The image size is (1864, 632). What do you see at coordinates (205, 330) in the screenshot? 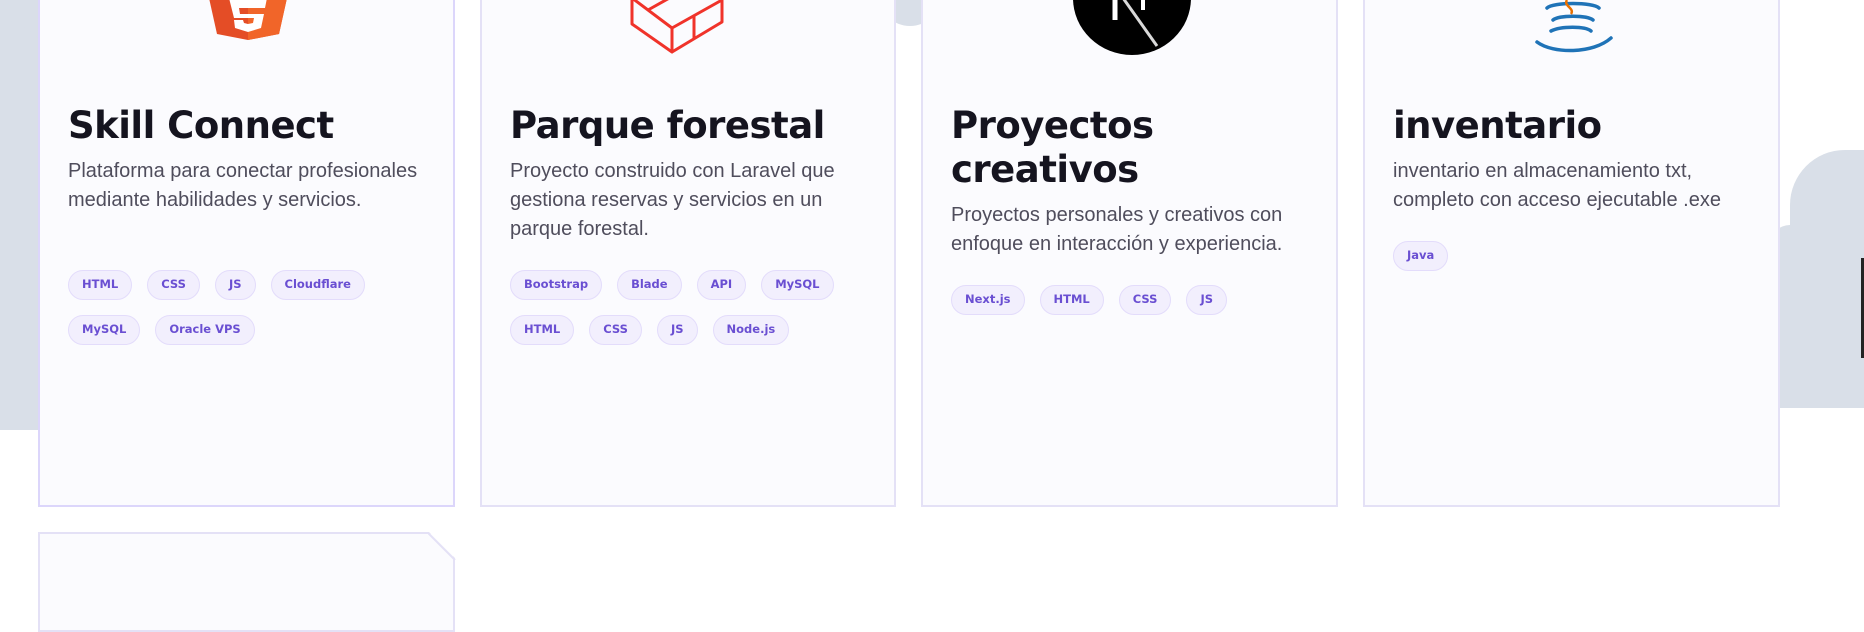
I see `tag-oracle-vps: Oracle VPS` at bounding box center [205, 330].